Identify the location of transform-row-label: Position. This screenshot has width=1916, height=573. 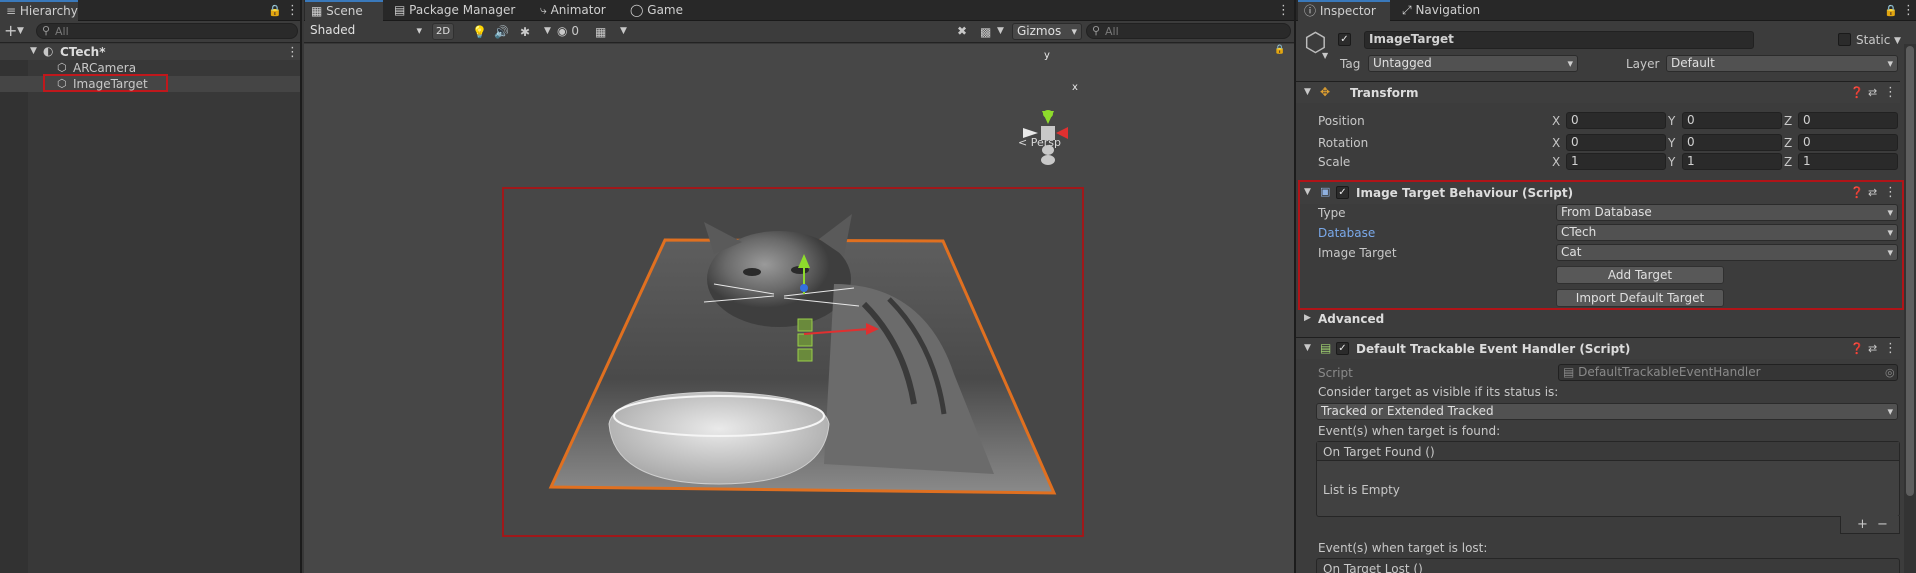
(1341, 121).